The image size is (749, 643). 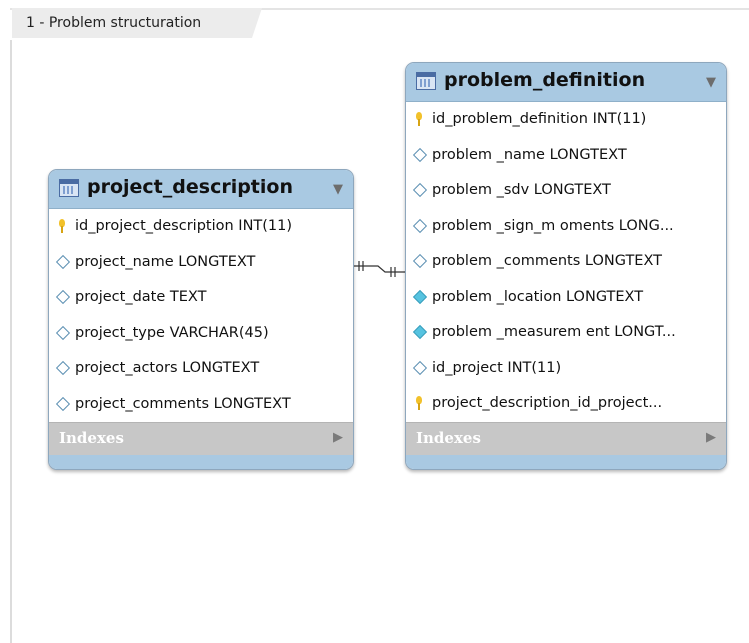 What do you see at coordinates (183, 403) in the screenshot?
I see `column-label: project_comments LONGTEXT` at bounding box center [183, 403].